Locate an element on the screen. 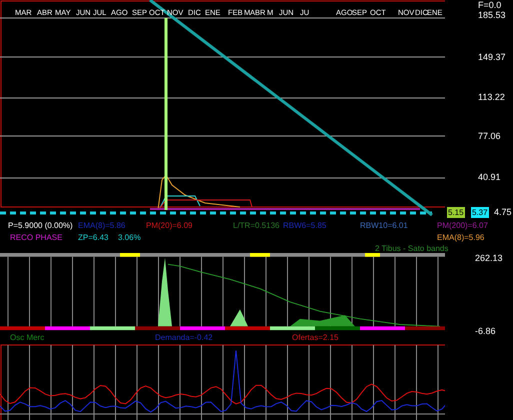 The image size is (513, 420). axis-label: 262.13 is located at coordinates (489, 258).